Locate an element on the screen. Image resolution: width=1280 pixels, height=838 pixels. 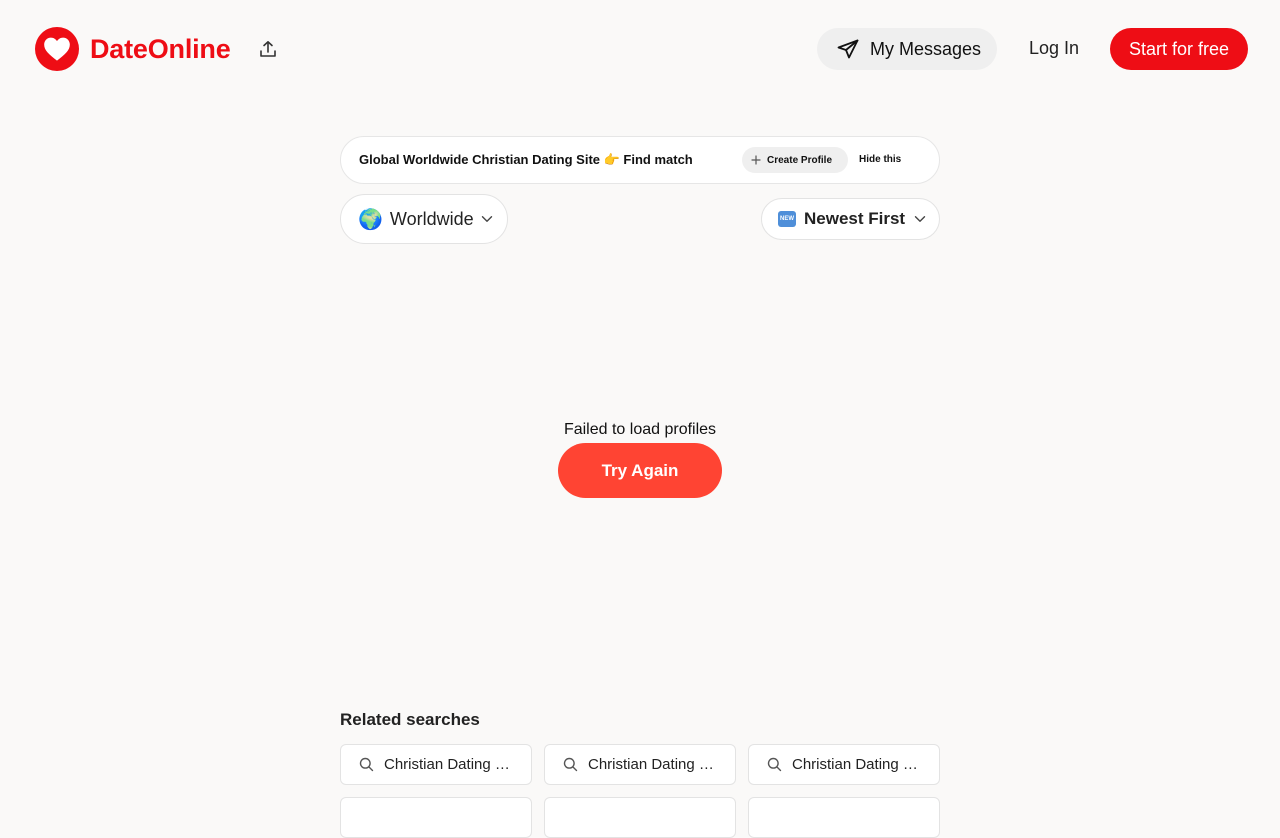
brand-logo: DateOnline is located at coordinates (133, 49).